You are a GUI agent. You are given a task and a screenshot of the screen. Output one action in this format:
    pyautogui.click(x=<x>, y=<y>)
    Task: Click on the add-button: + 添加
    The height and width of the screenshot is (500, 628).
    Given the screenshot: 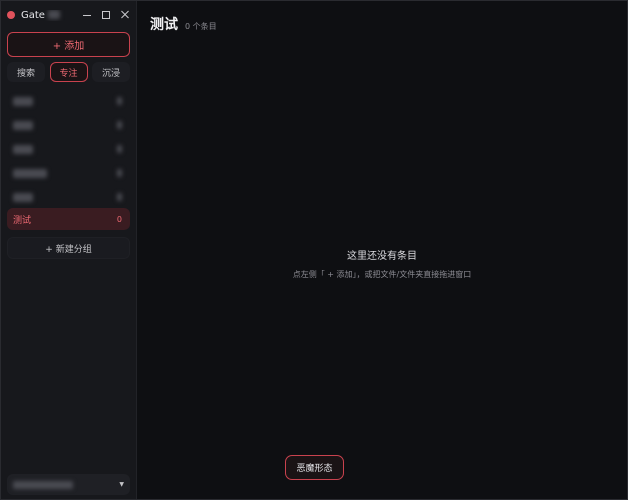 What is the action you would take?
    pyautogui.click(x=68, y=44)
    